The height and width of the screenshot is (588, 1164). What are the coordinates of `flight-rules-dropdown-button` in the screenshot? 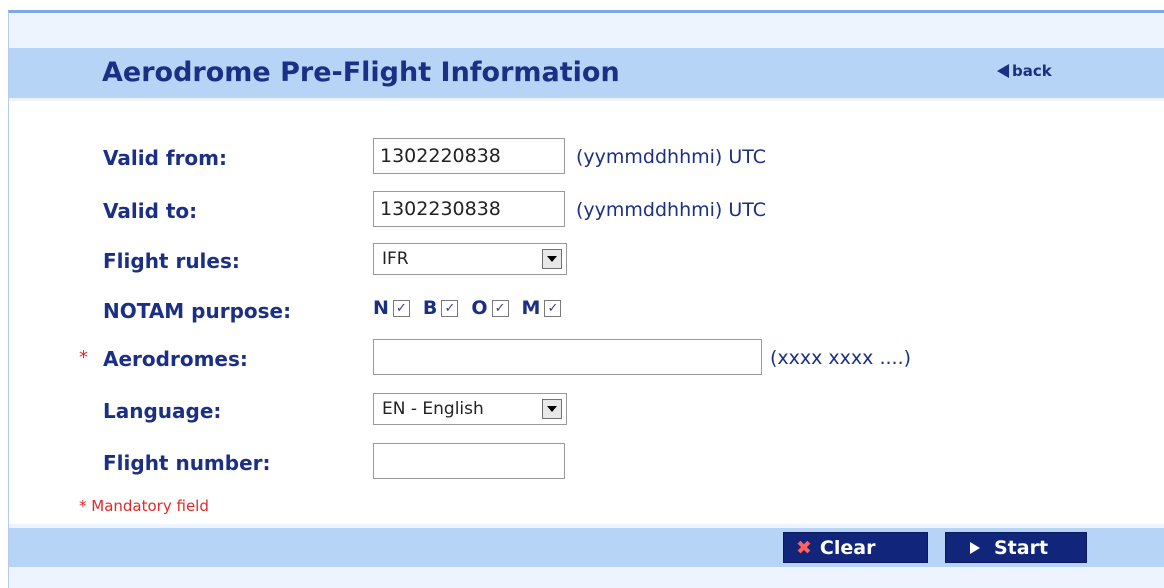 It's located at (552, 259).